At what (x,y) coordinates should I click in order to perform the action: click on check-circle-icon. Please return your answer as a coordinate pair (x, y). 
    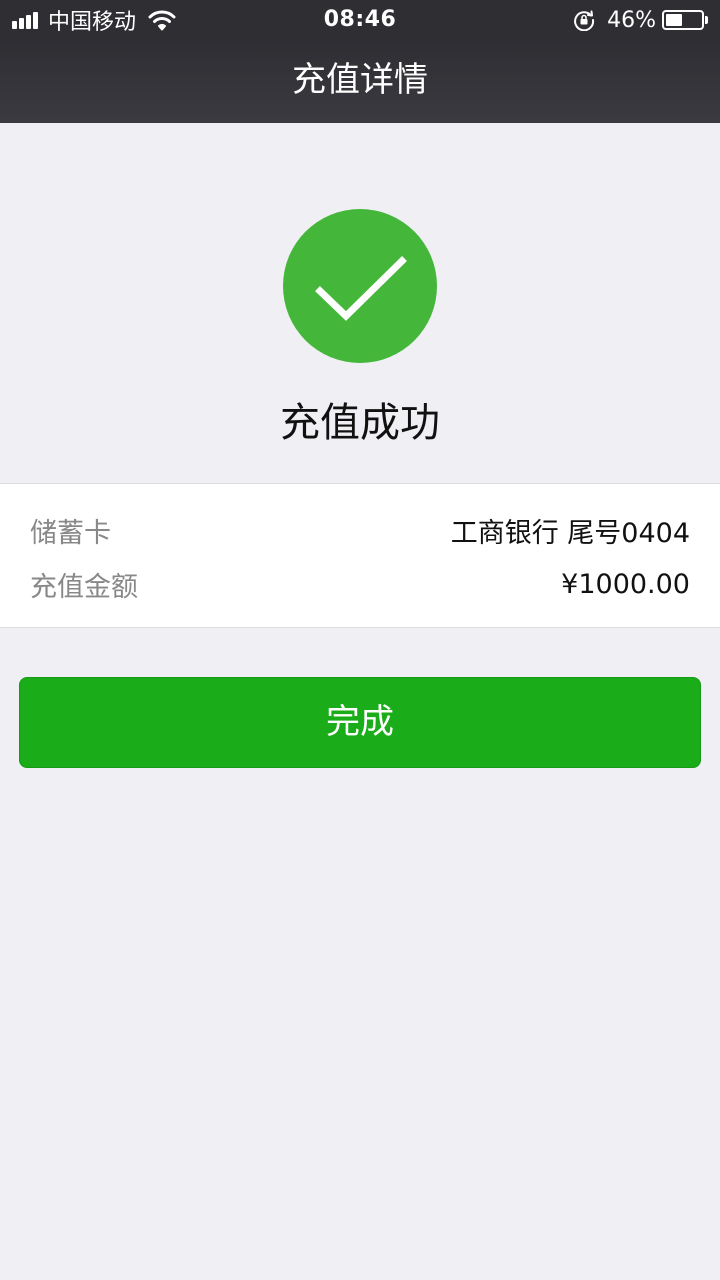
    Looking at the image, I should click on (360, 286).